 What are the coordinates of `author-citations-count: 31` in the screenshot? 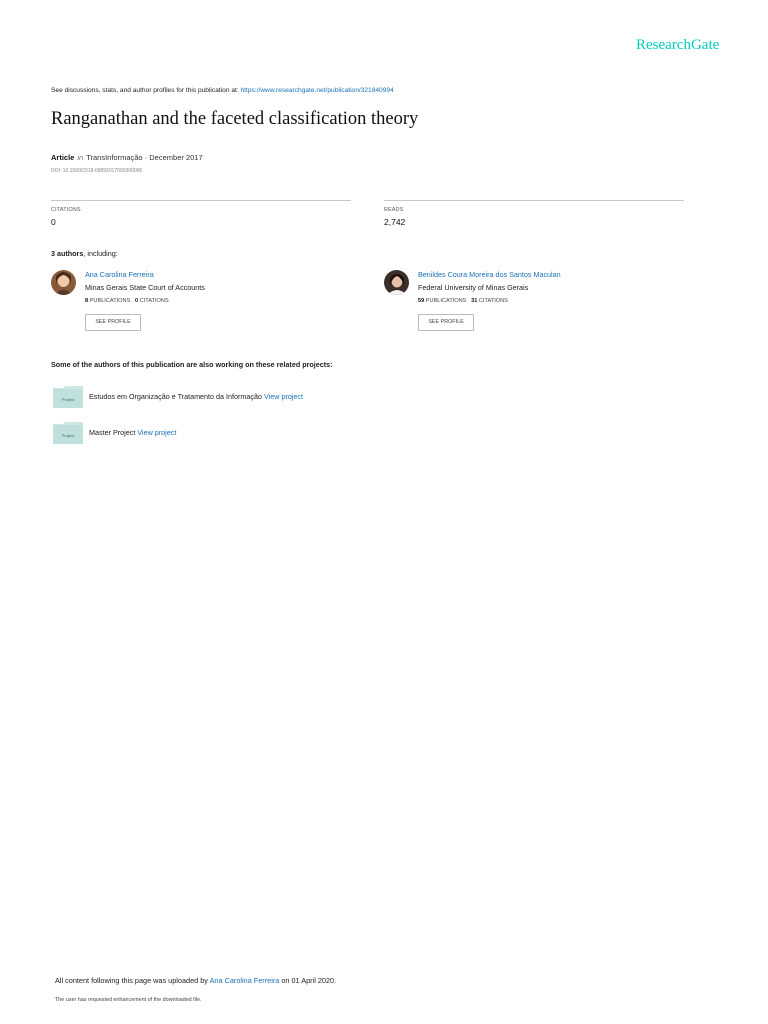 It's located at (474, 301).